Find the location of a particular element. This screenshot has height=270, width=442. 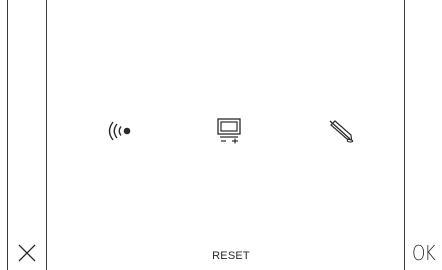

ok-label: OK is located at coordinates (424, 253).